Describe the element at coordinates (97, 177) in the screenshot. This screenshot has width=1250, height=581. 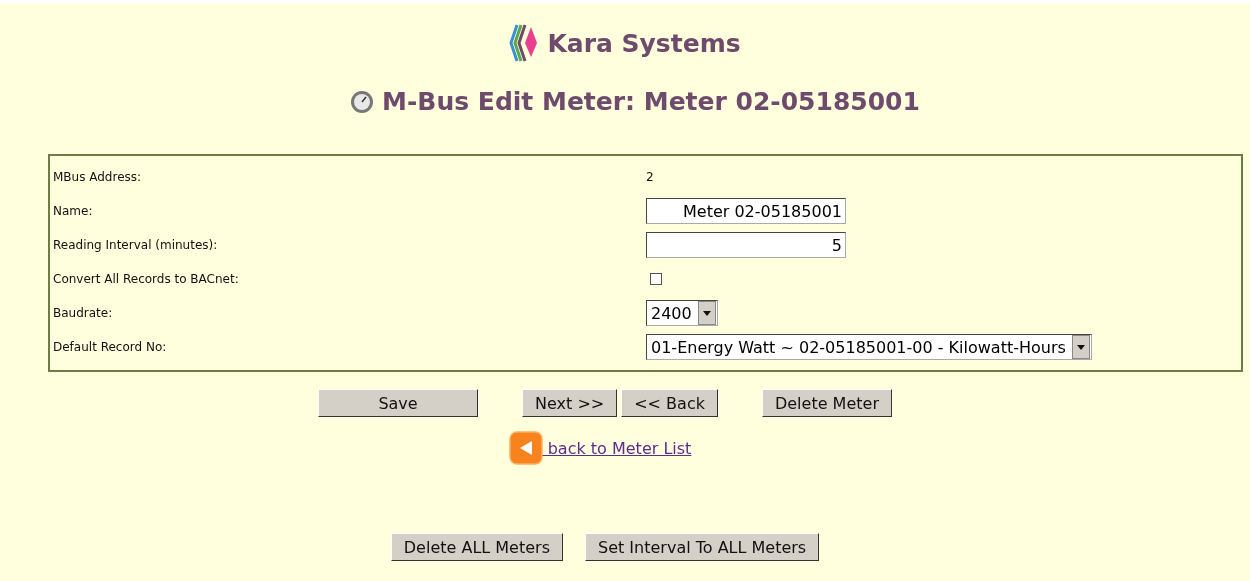
I see `field-label: MBus Address:` at that location.